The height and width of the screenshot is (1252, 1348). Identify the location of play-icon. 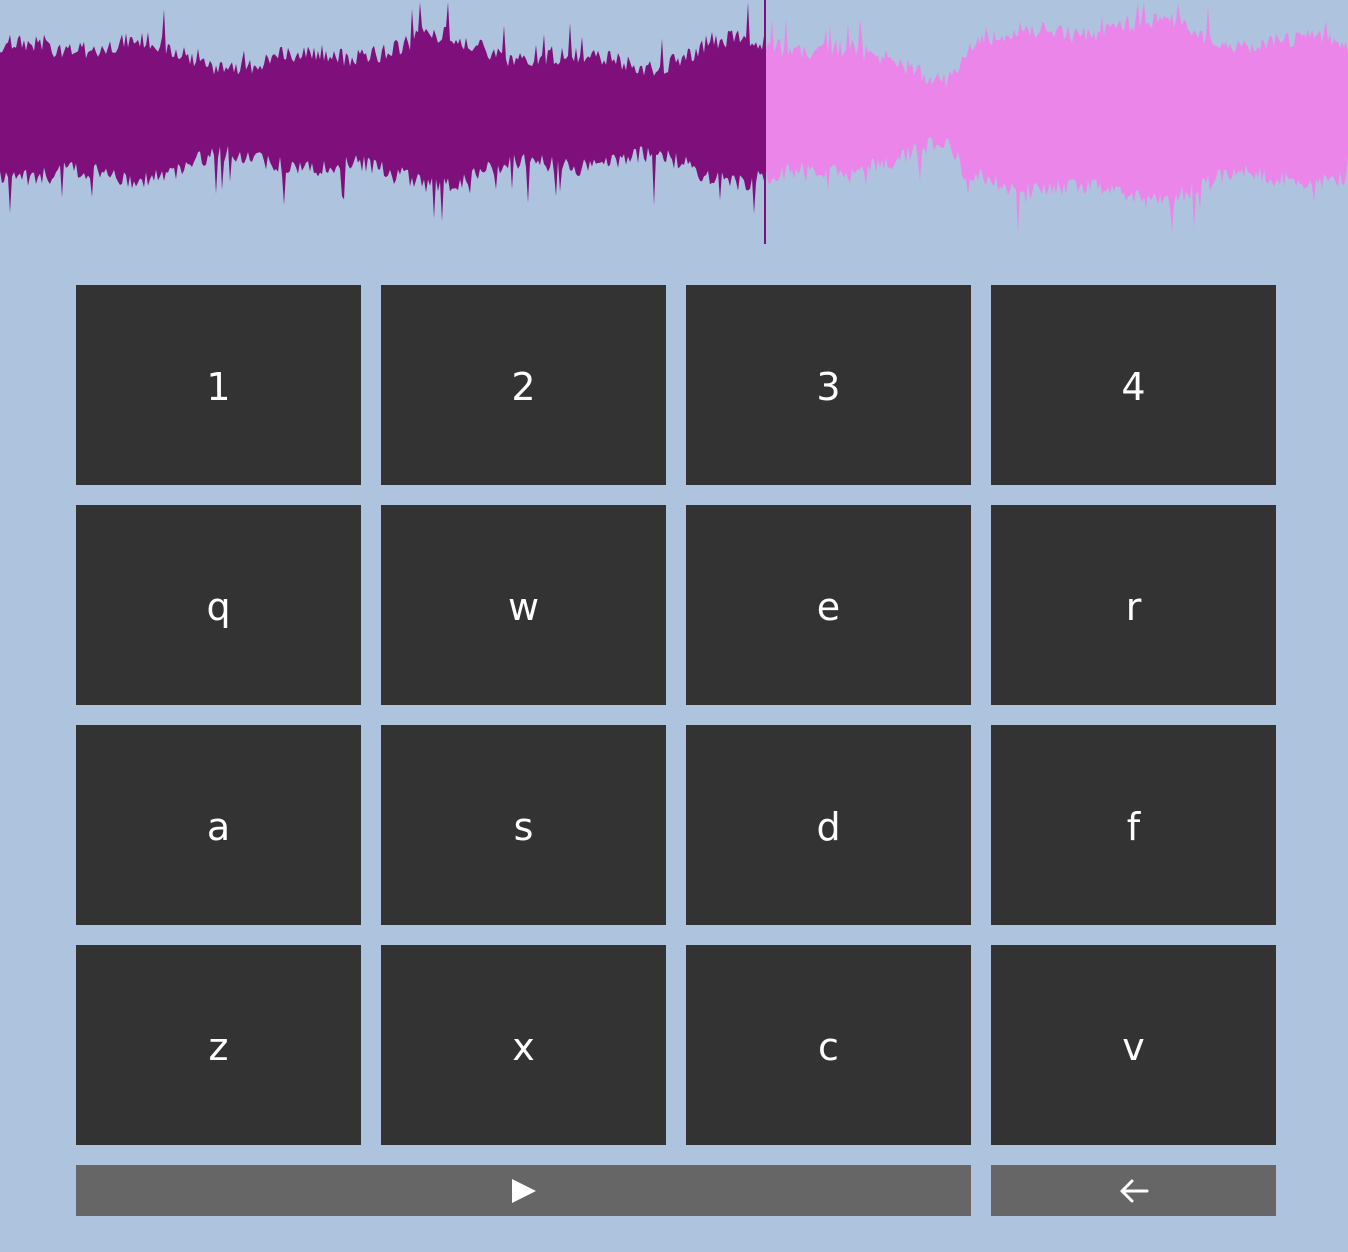
(523, 1190).